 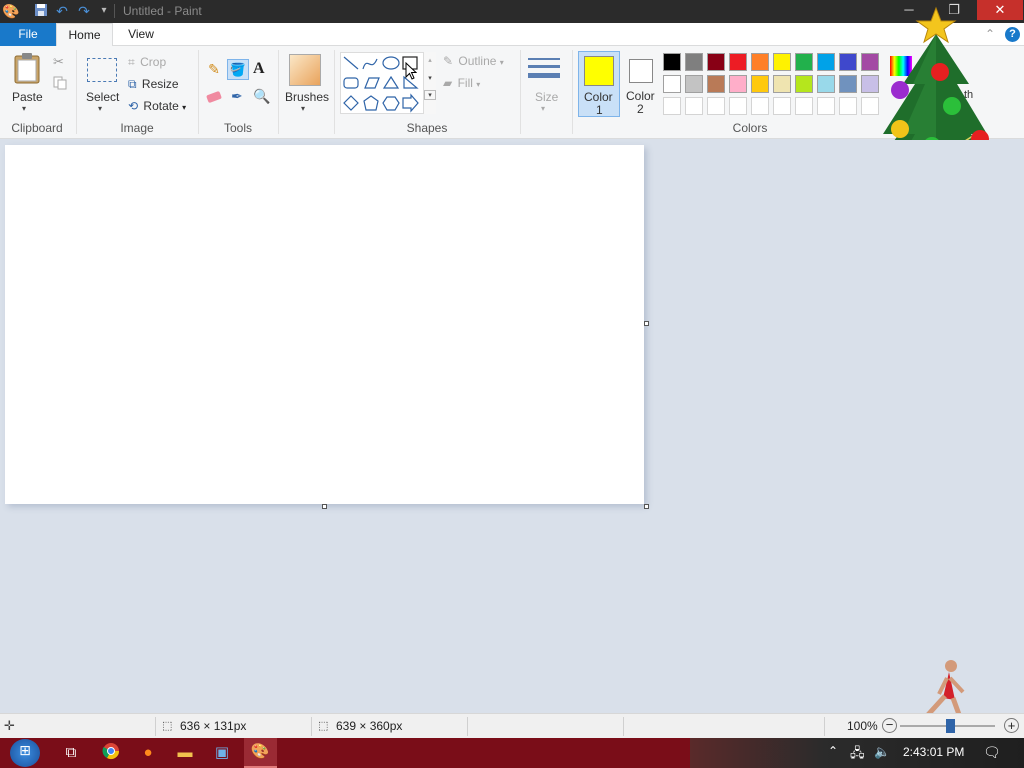 What do you see at coordinates (111, 753) in the screenshot?
I see `chrome-icon` at bounding box center [111, 753].